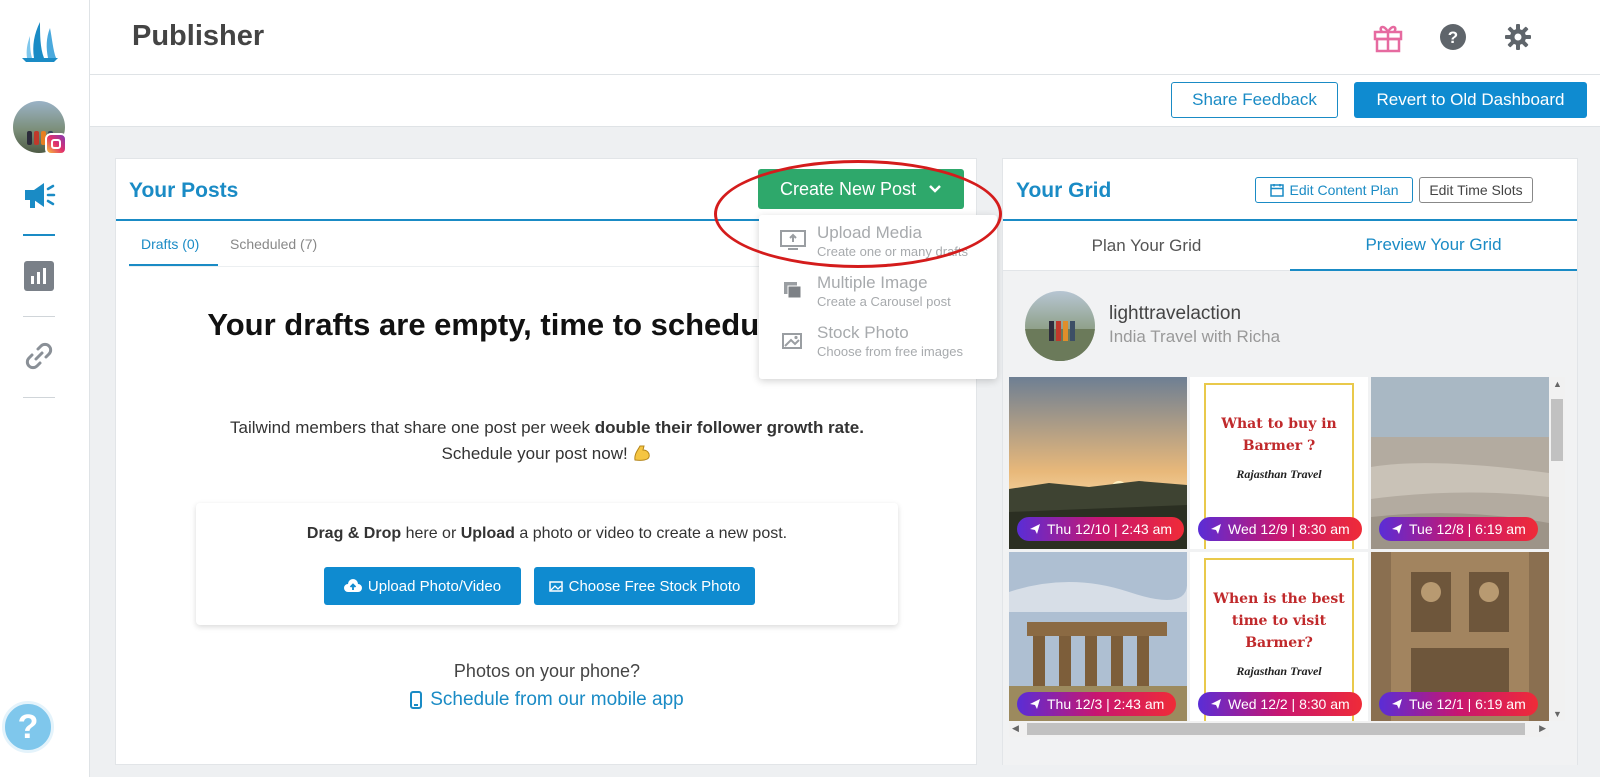  Describe the element at coordinates (546, 190) in the screenshot. I see `your-posts-header: Your Posts Create New Post` at that location.